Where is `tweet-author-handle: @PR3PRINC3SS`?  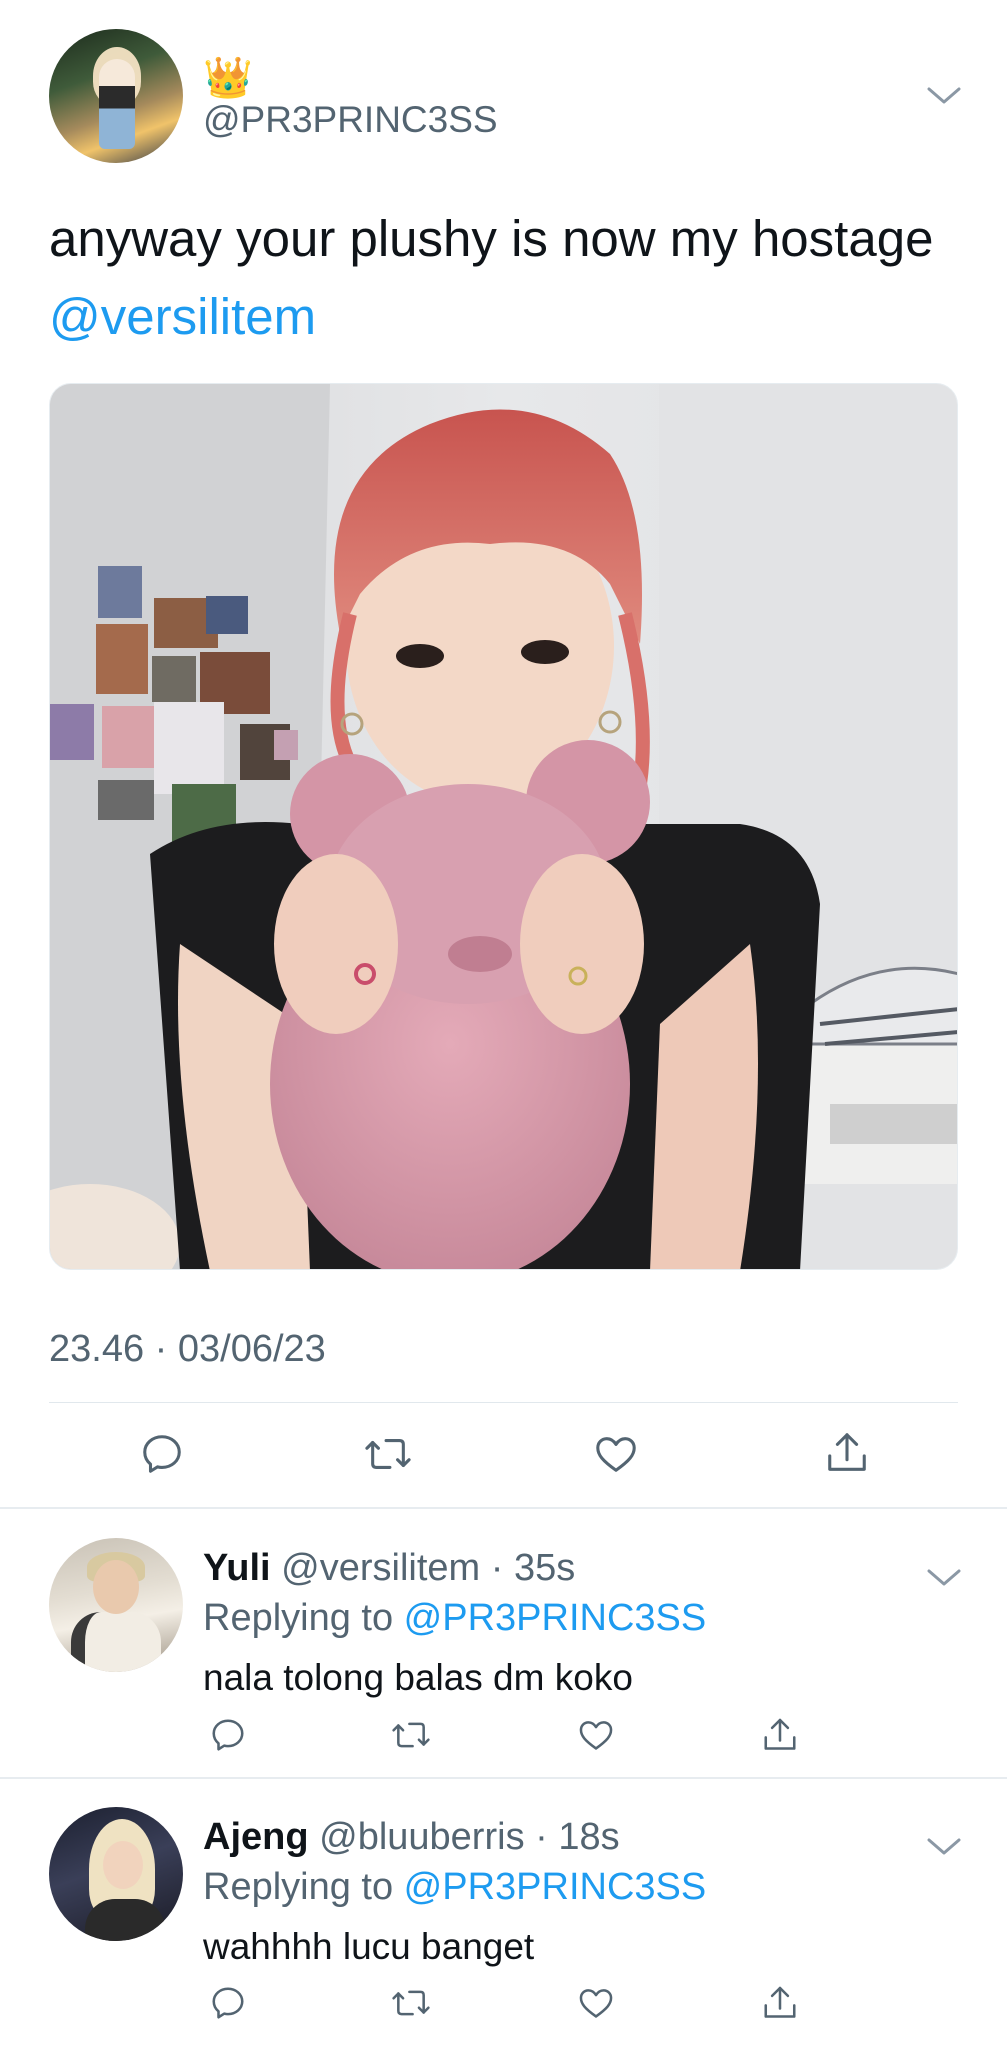
tweet-author-handle: @PR3PRINC3SS is located at coordinates (350, 120).